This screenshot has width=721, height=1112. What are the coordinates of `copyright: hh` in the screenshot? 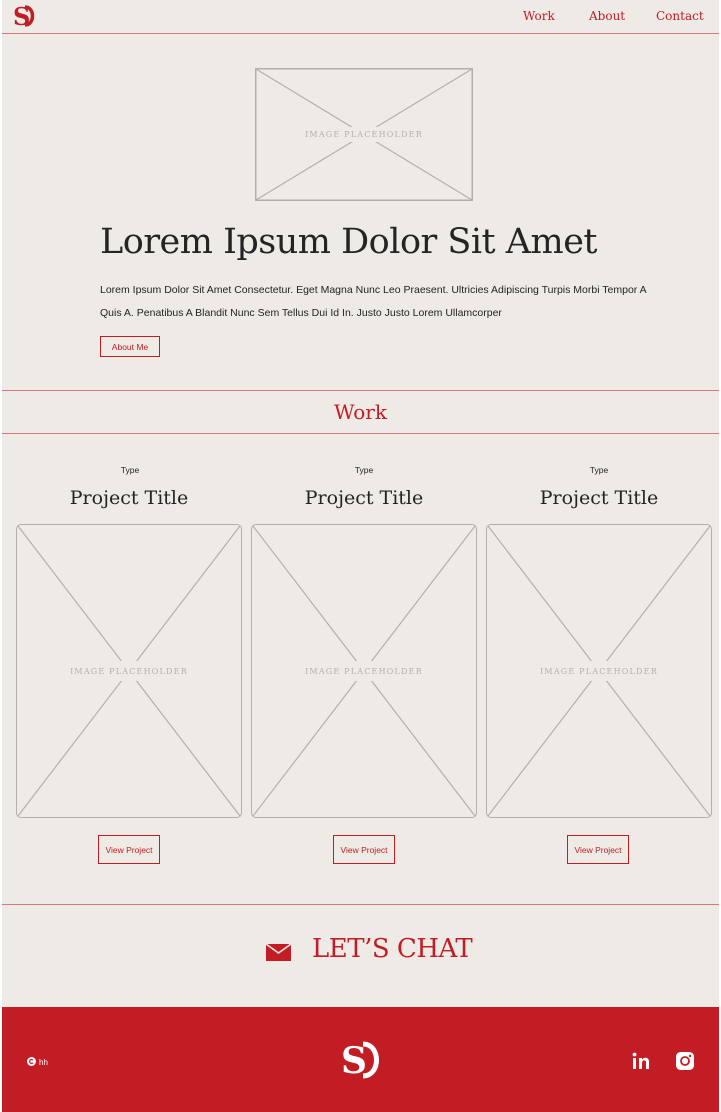 It's located at (37, 1062).